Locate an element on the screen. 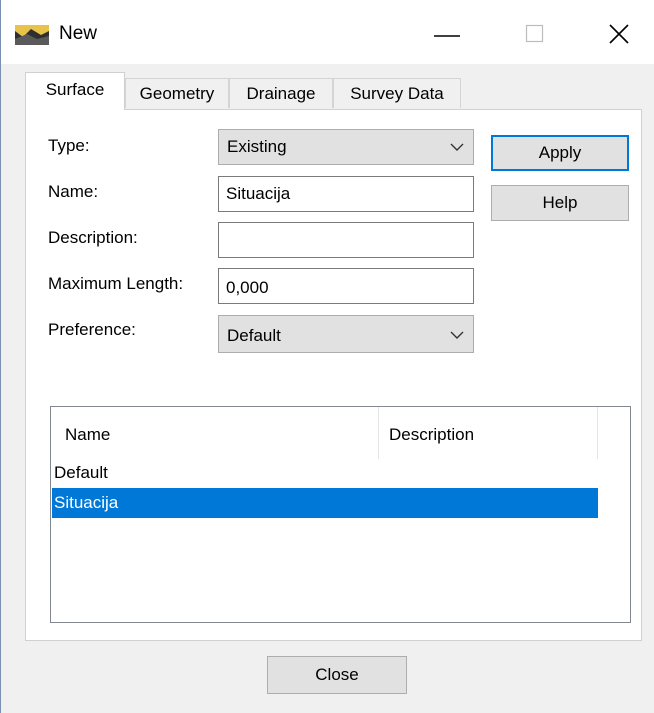  close-button: Close is located at coordinates (337, 675).